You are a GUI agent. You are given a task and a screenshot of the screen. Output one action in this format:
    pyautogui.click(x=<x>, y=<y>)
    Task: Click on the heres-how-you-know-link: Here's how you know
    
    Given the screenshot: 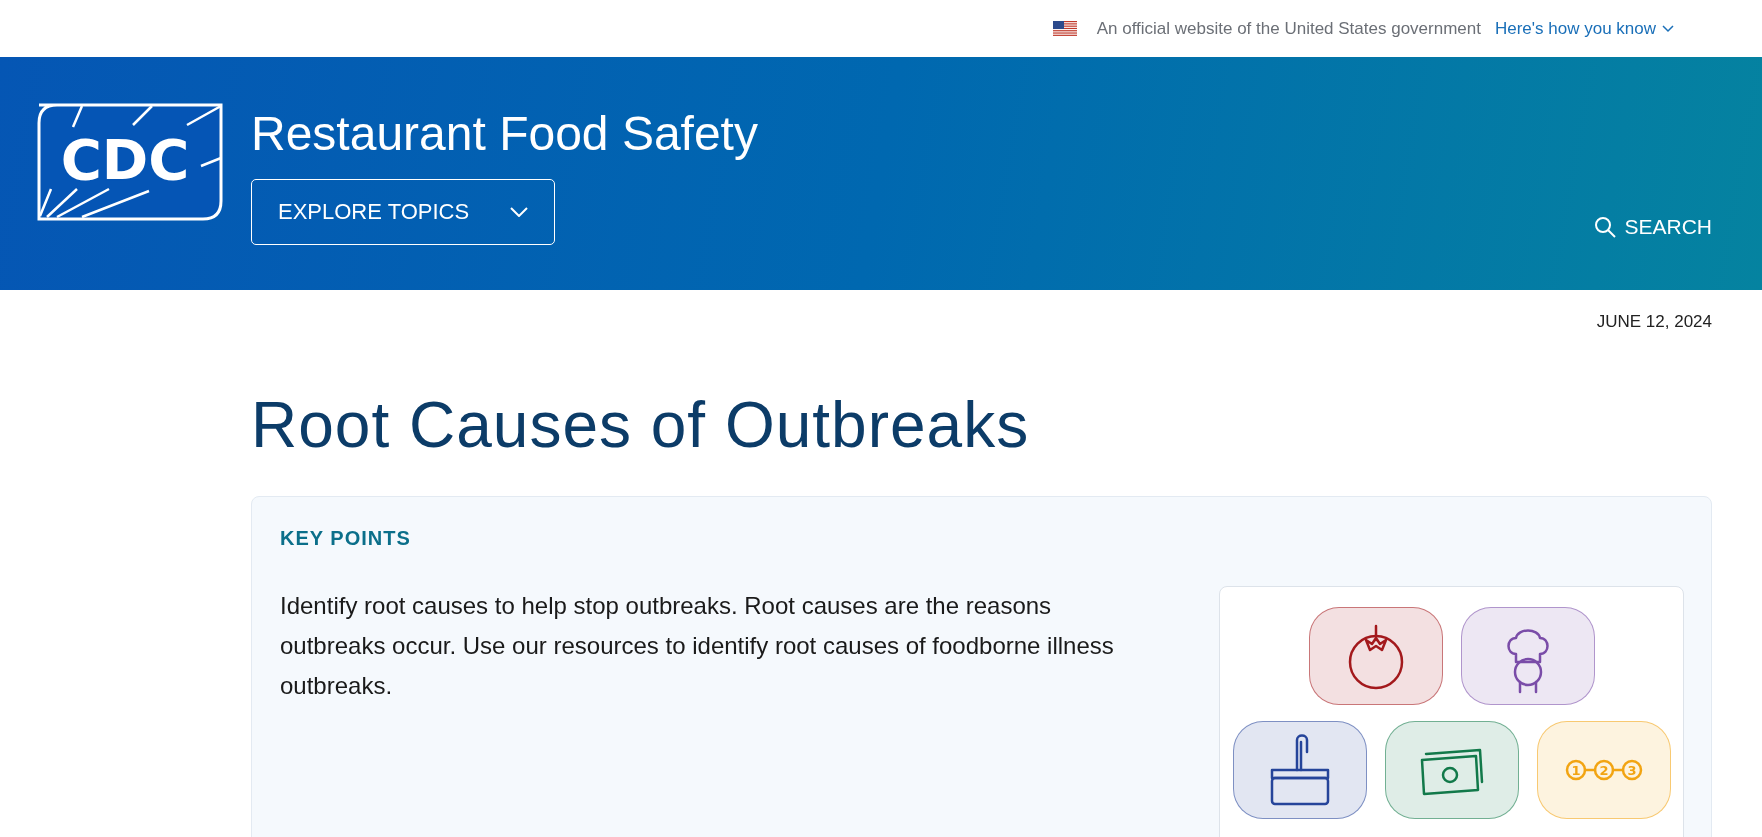 What is the action you would take?
    pyautogui.click(x=1584, y=28)
    